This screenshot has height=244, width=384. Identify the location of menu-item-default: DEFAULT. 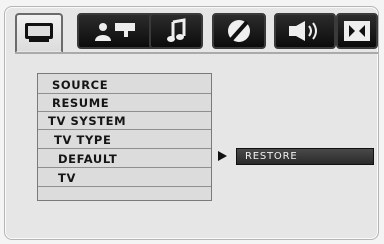
(124, 159).